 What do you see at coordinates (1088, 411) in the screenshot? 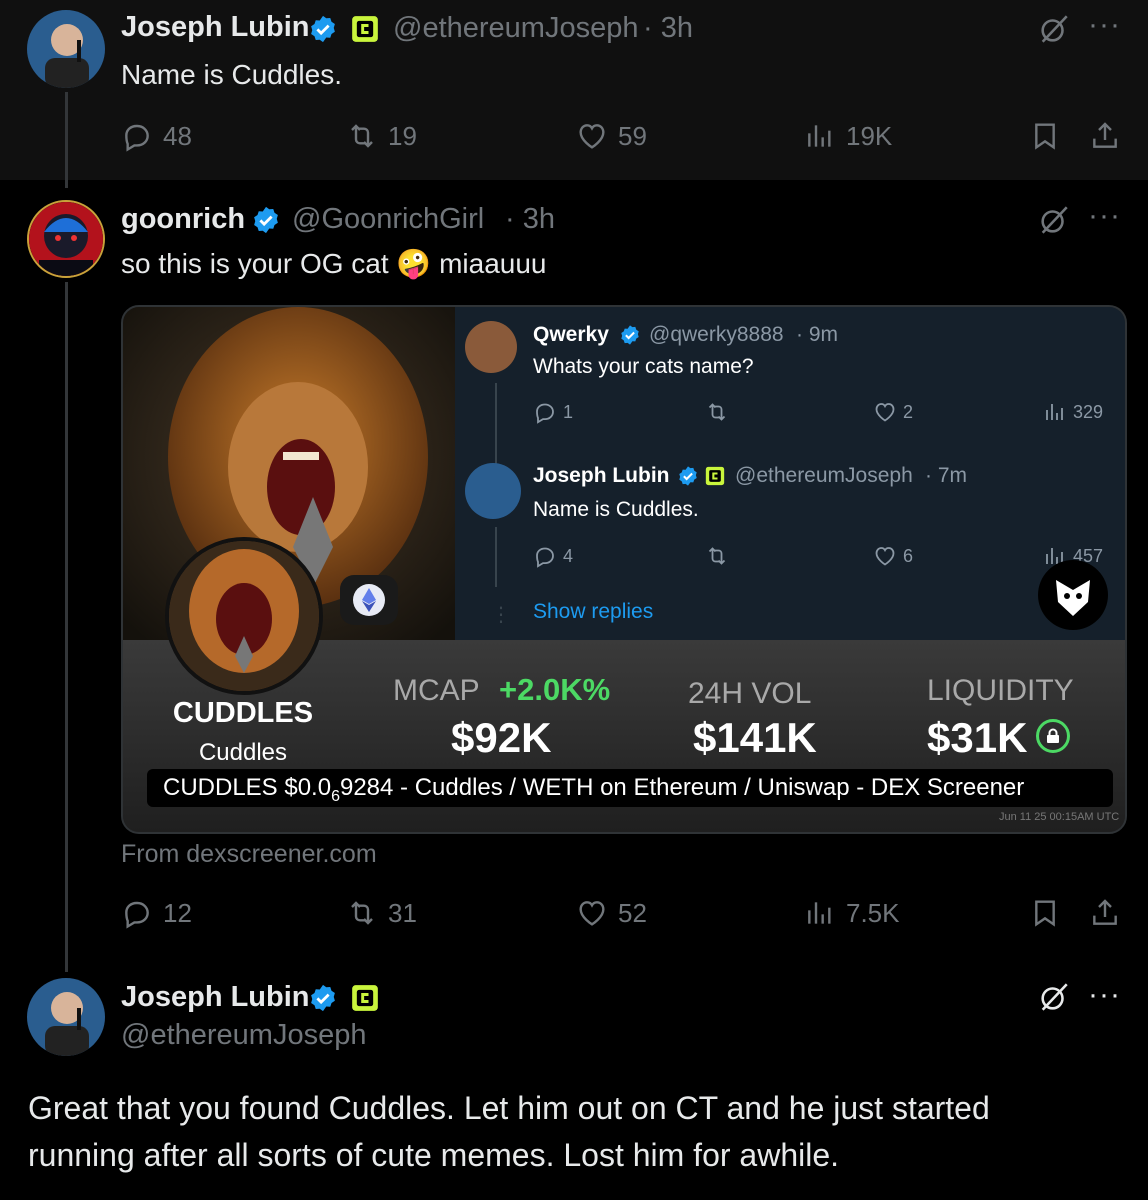
I see `embed-views-count: 329` at bounding box center [1088, 411].